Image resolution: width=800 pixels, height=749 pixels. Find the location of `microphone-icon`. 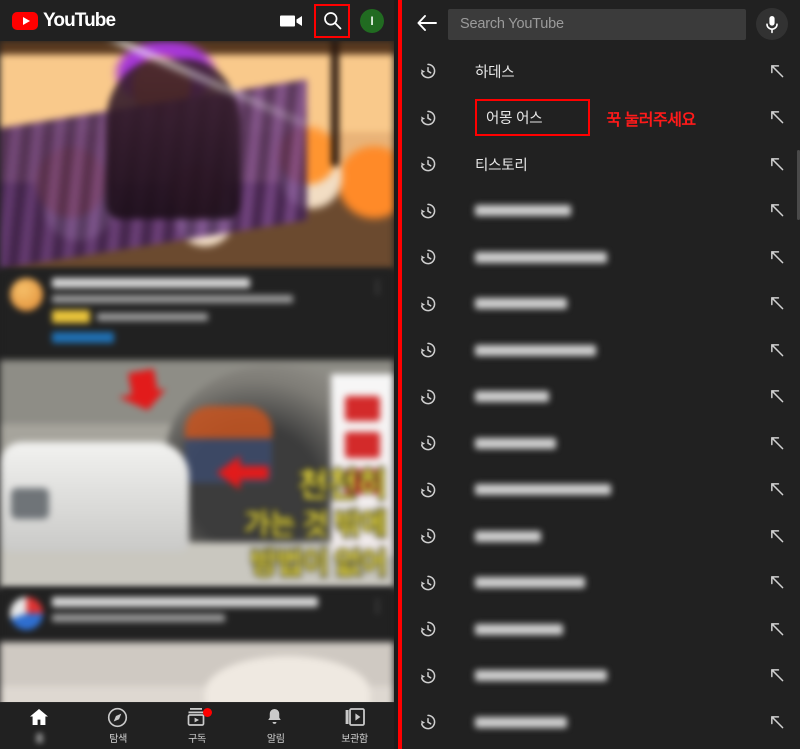

microphone-icon is located at coordinates (772, 24).